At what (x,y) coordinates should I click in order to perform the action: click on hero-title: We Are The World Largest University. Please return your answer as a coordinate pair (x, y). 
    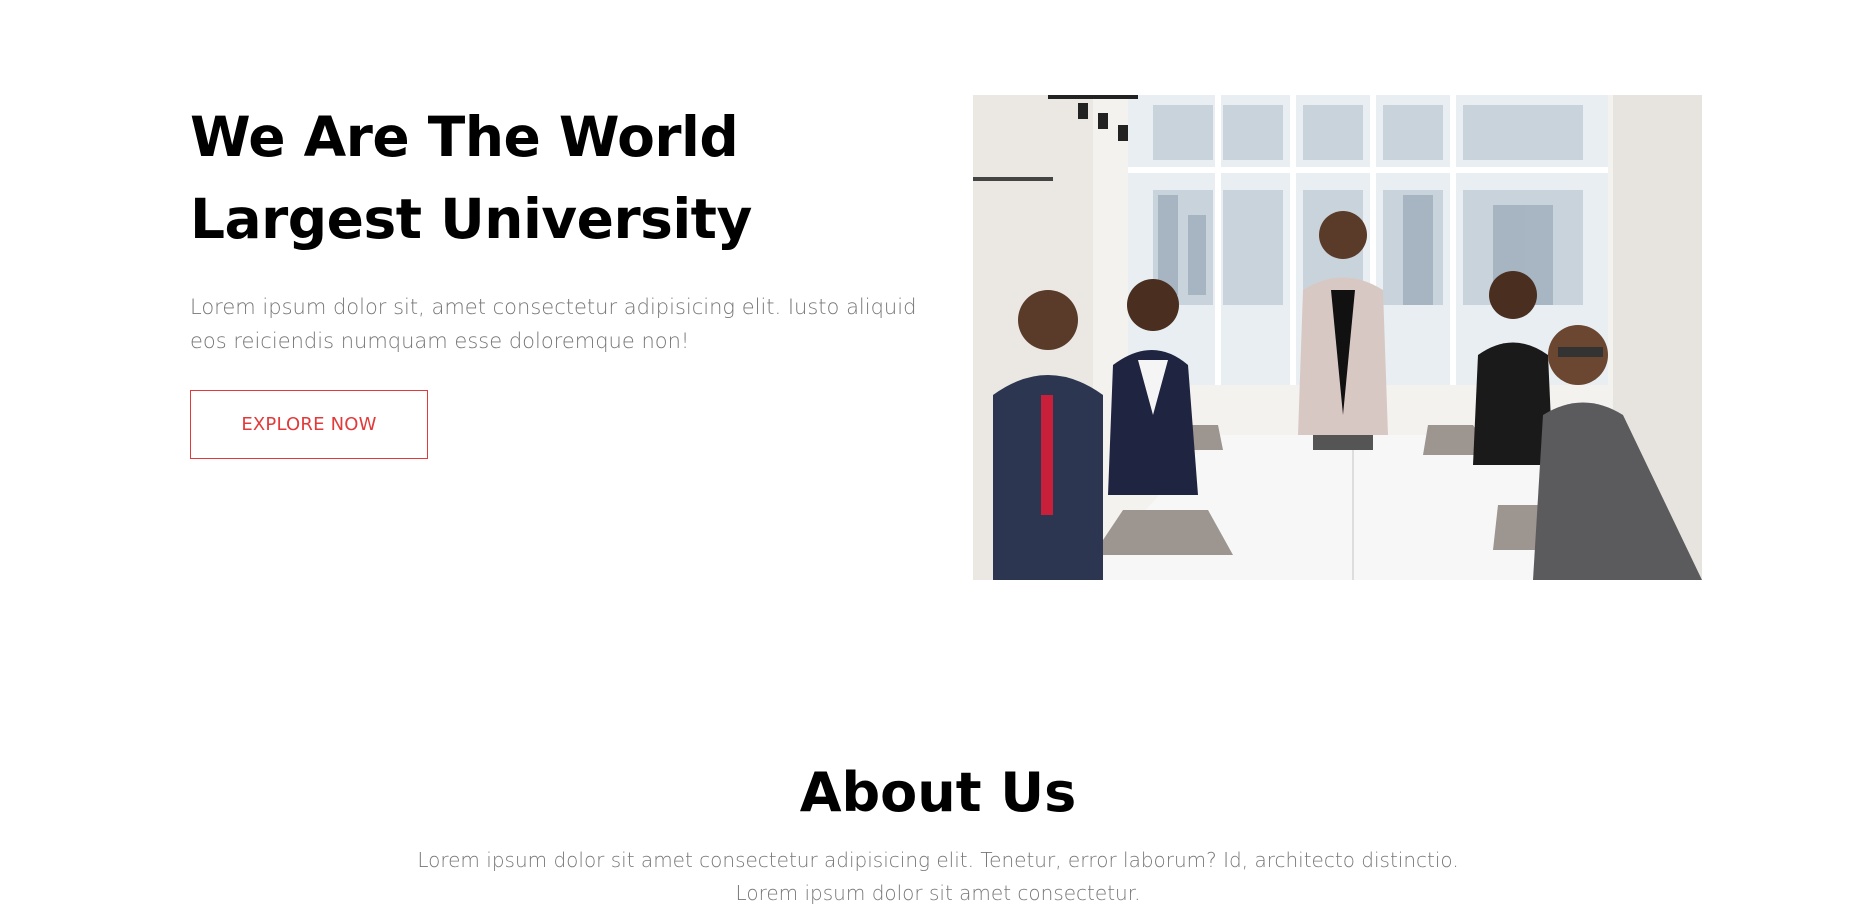
    Looking at the image, I should click on (471, 178).